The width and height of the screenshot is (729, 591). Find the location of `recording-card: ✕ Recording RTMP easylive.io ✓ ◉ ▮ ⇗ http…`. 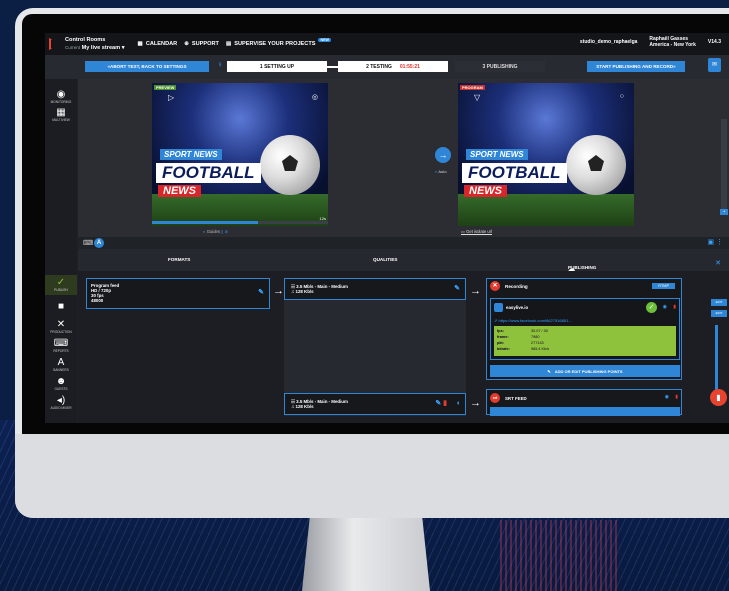

recording-card: ✕ Recording RTMP easylive.io ✓ ◉ ▮ ⇗ http… is located at coordinates (584, 329).